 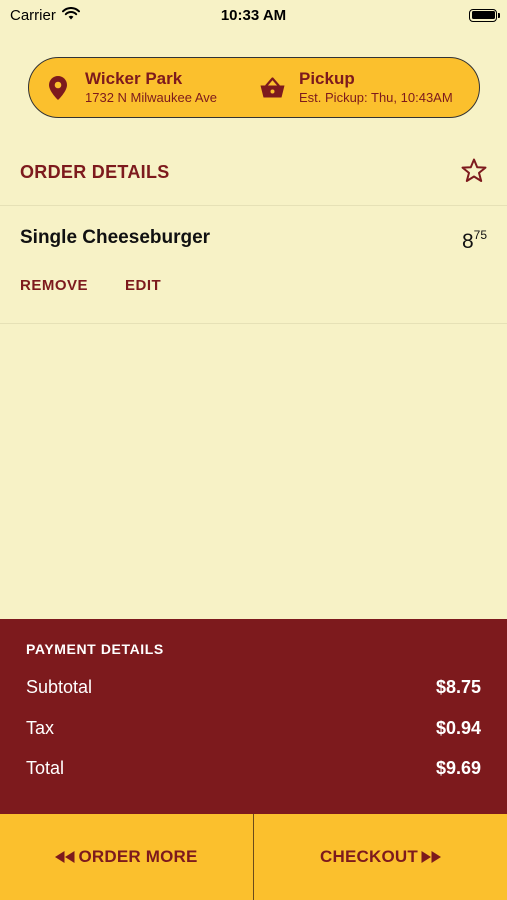 What do you see at coordinates (134, 78) in the screenshot?
I see `store-name: Wicker Park` at bounding box center [134, 78].